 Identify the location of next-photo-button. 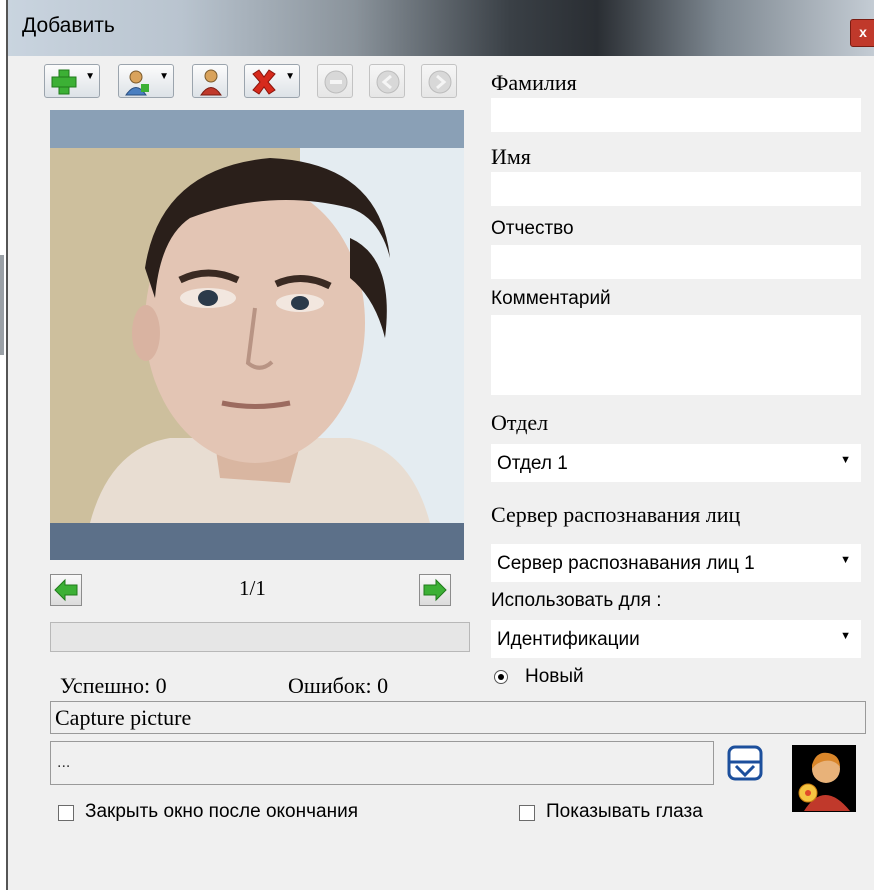
(435, 590).